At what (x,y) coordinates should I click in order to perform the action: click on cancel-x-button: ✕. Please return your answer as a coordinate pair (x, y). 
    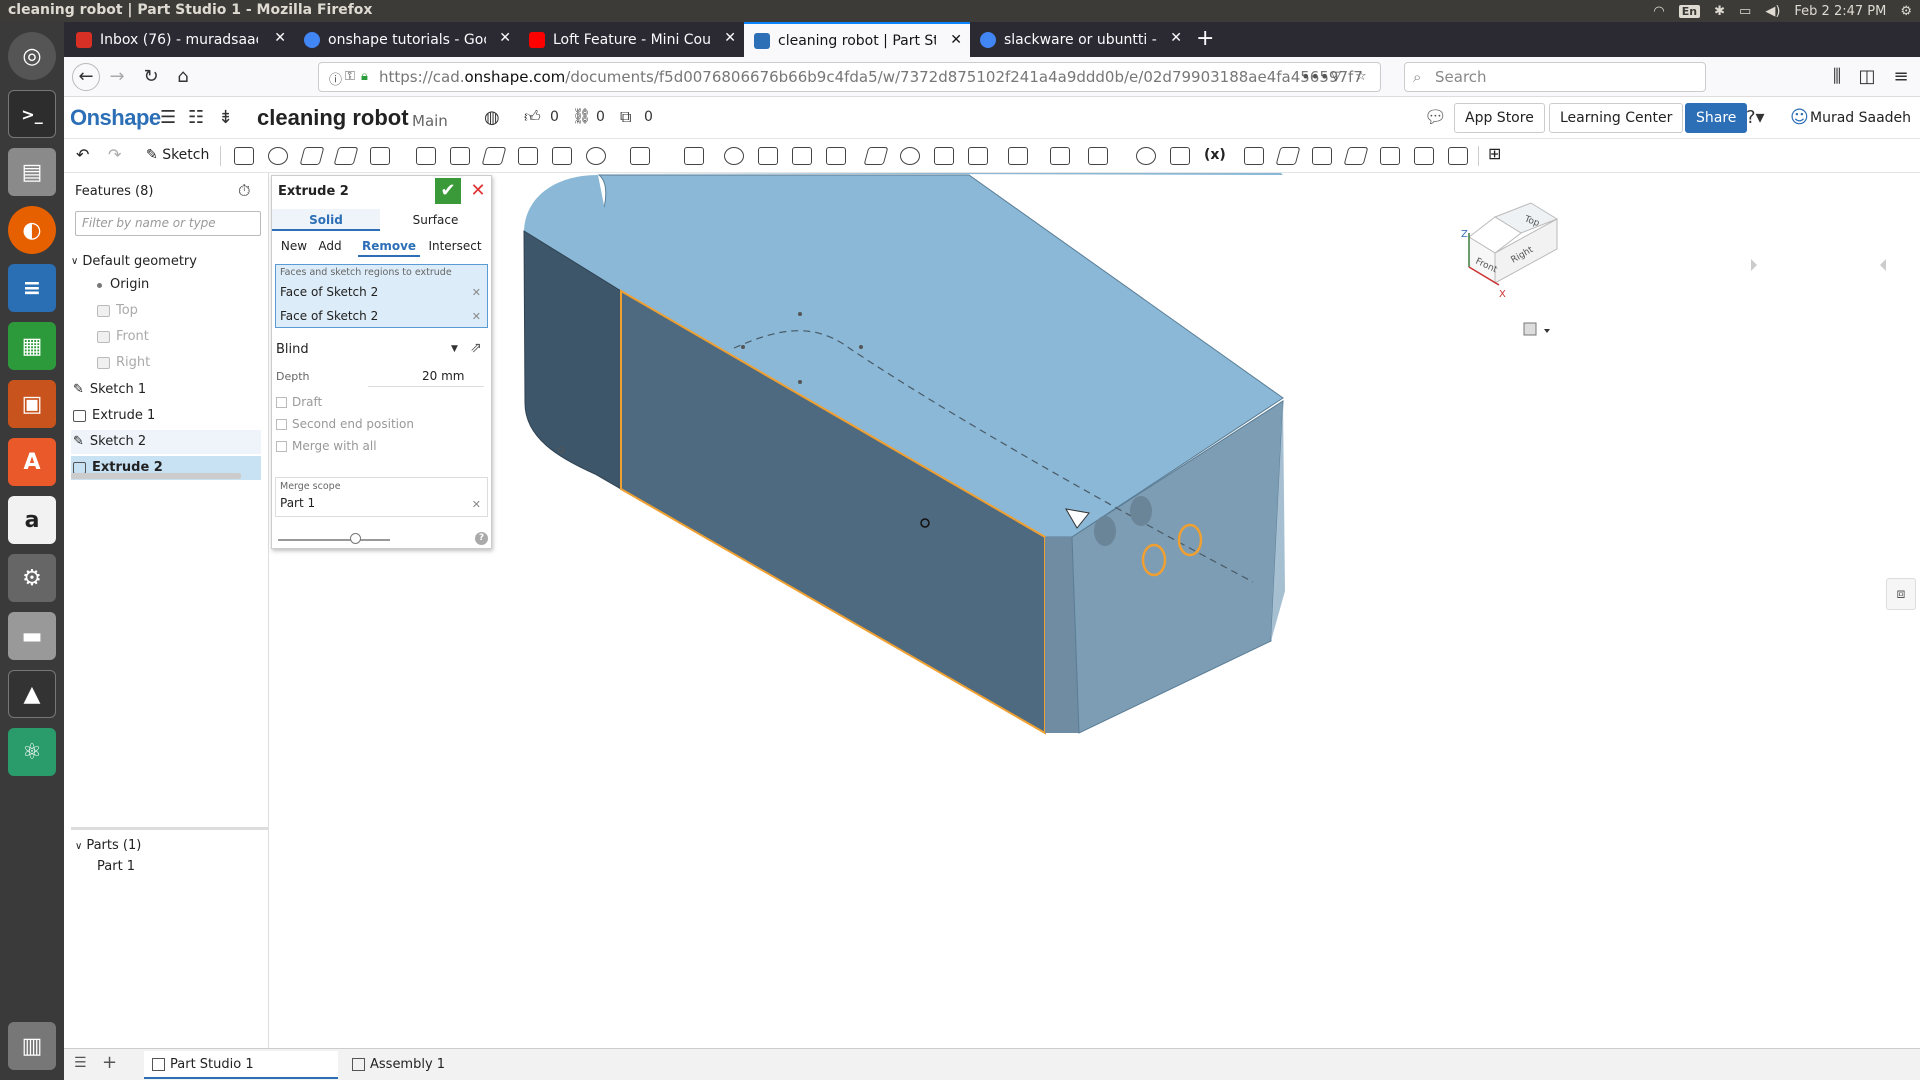
    Looking at the image, I should click on (478, 191).